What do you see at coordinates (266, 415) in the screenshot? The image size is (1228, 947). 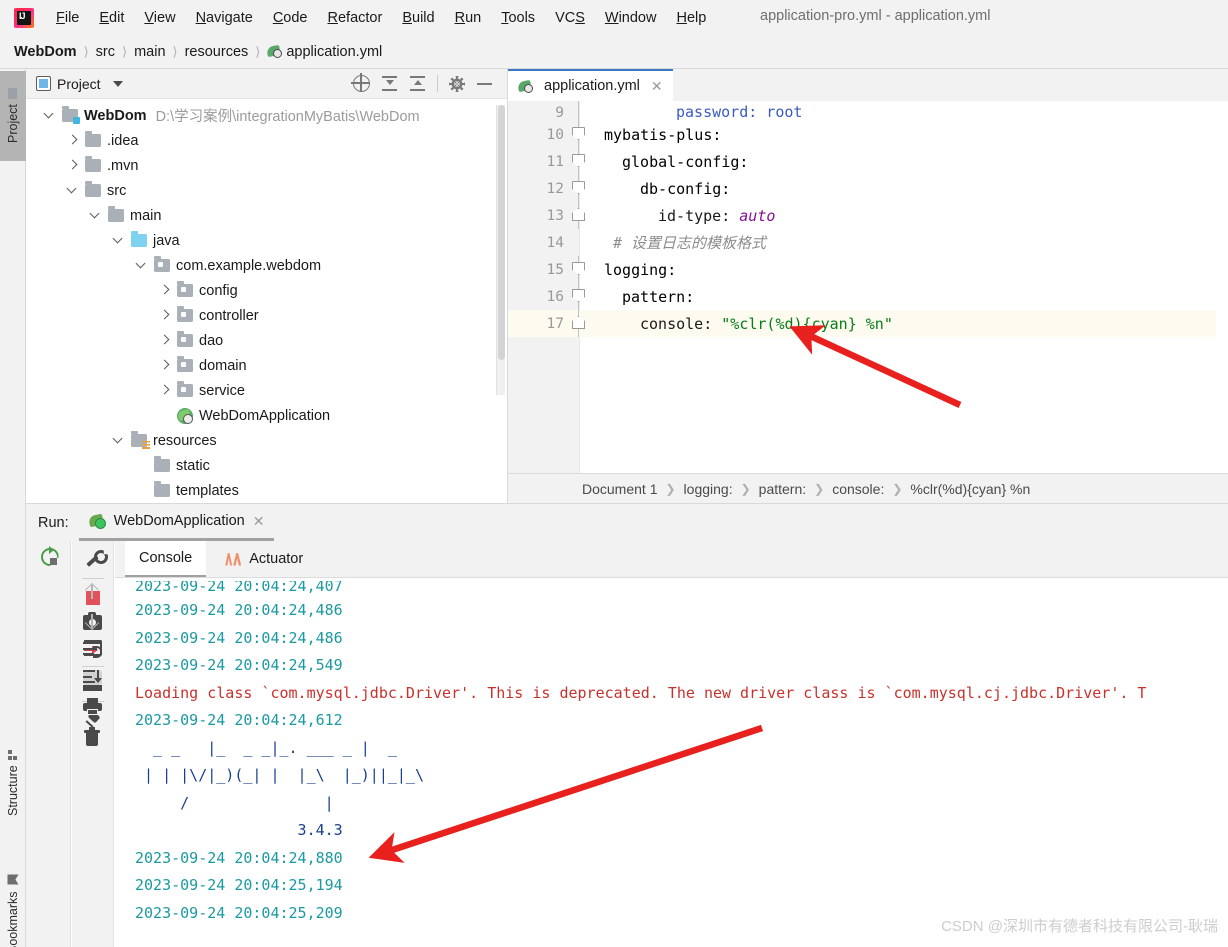 I see `tree-node: WebDomApplication` at bounding box center [266, 415].